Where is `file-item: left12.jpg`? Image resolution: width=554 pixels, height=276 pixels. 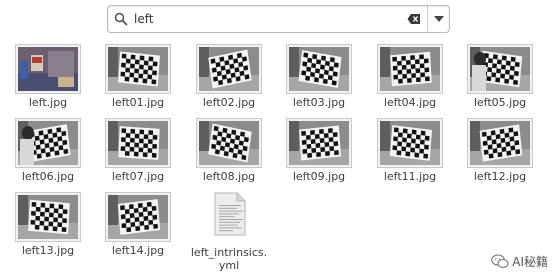 file-item: left12.jpg is located at coordinates (500, 155).